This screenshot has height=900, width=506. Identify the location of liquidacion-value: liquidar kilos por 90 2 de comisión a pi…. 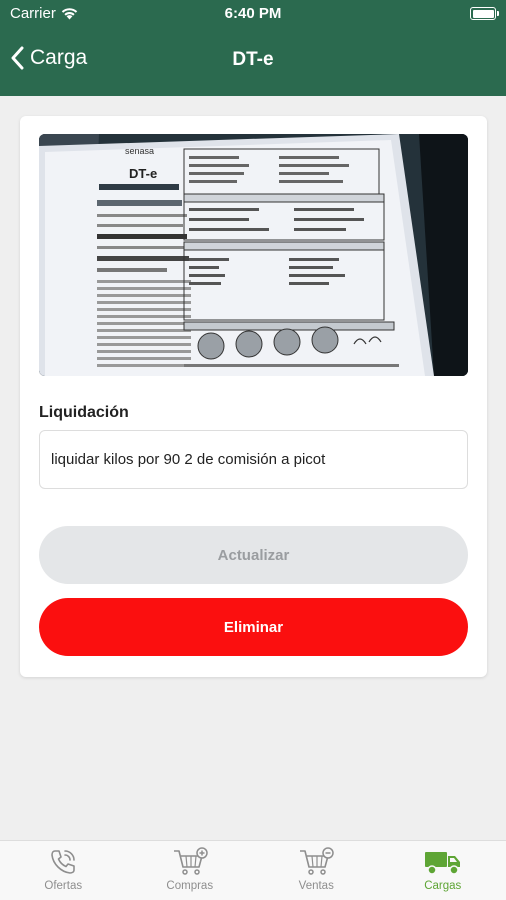
(188, 459).